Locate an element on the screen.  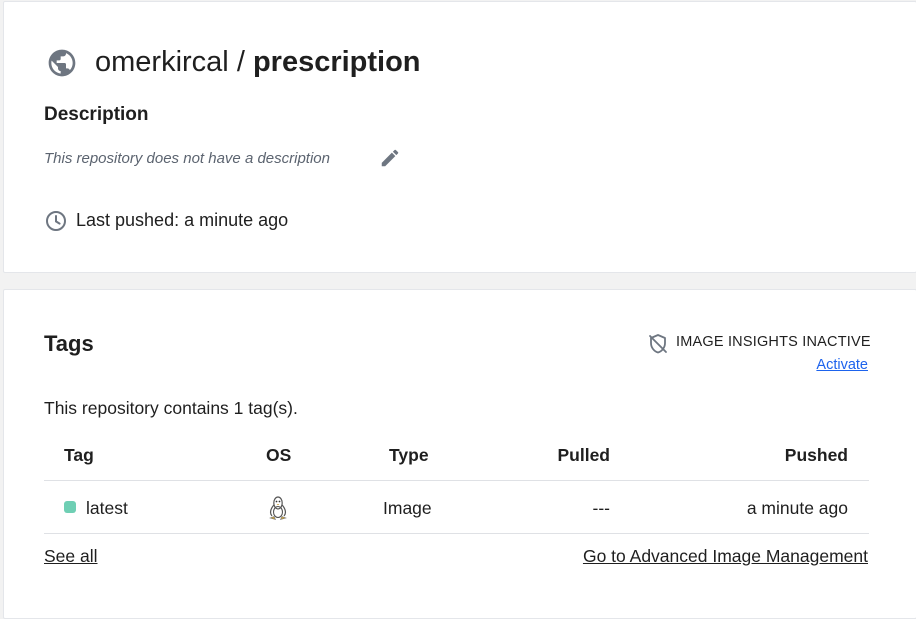
column-header-pushed: Pushed is located at coordinates (816, 455).